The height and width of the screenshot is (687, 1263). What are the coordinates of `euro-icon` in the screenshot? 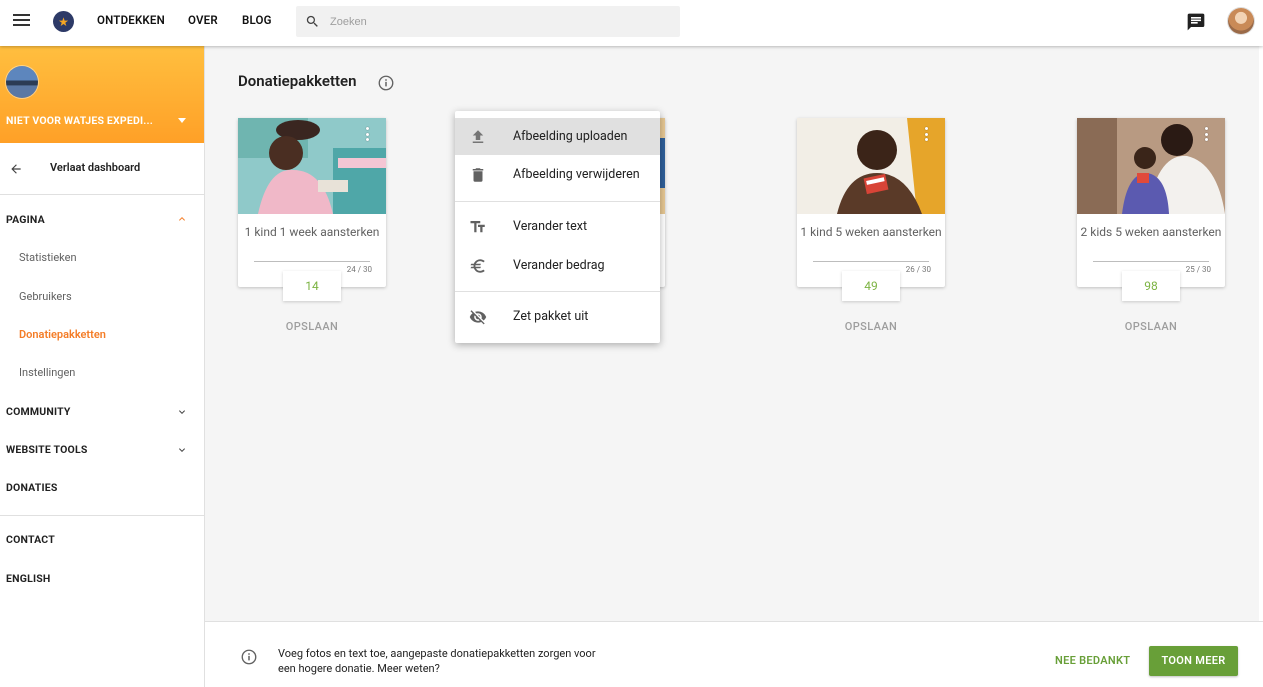 It's located at (477, 266).